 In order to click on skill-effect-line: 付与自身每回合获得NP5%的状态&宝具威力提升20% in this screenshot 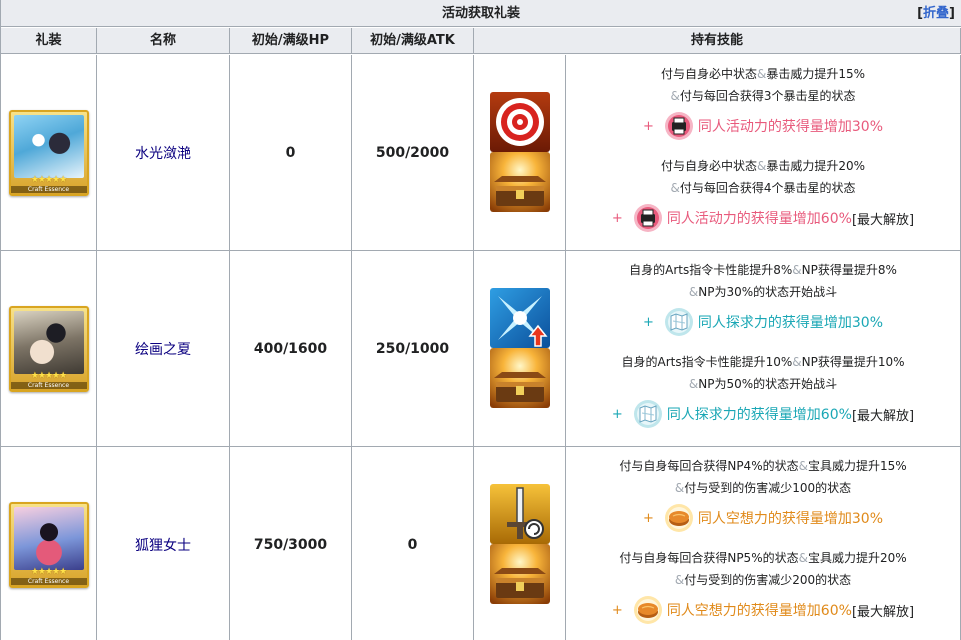, I will do `click(763, 558)`.